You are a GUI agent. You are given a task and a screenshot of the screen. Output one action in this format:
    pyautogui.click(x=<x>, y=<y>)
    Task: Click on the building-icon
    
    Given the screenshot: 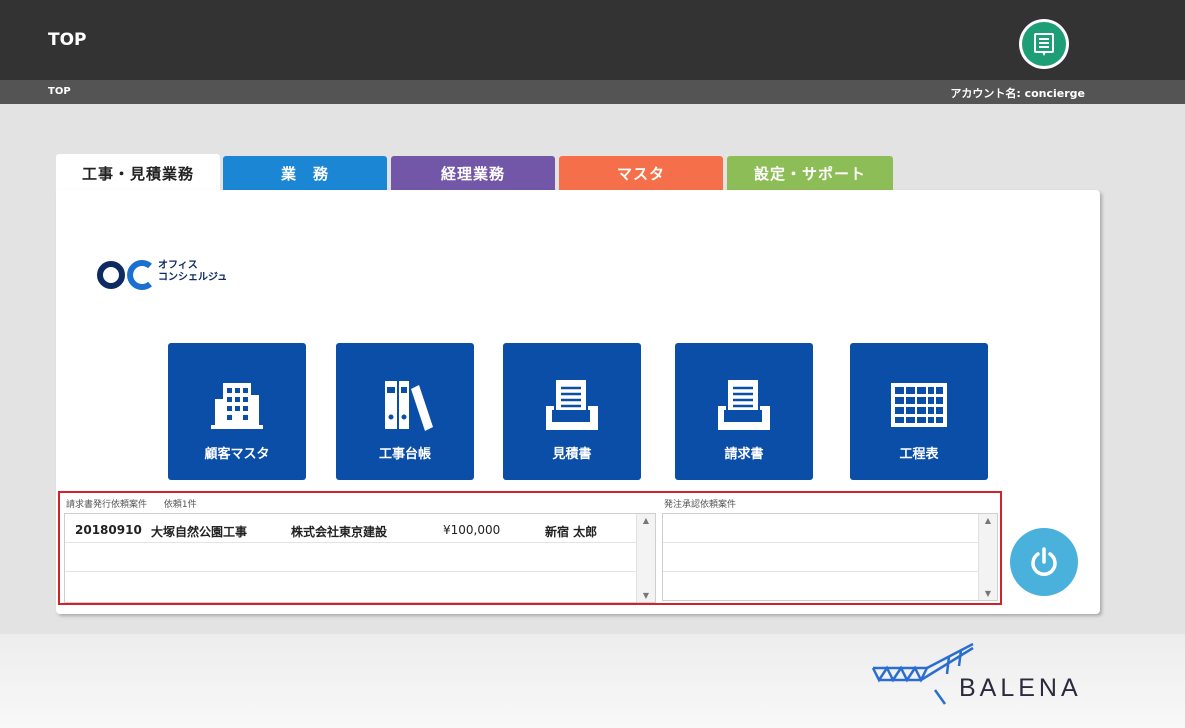 What is the action you would take?
    pyautogui.click(x=237, y=405)
    